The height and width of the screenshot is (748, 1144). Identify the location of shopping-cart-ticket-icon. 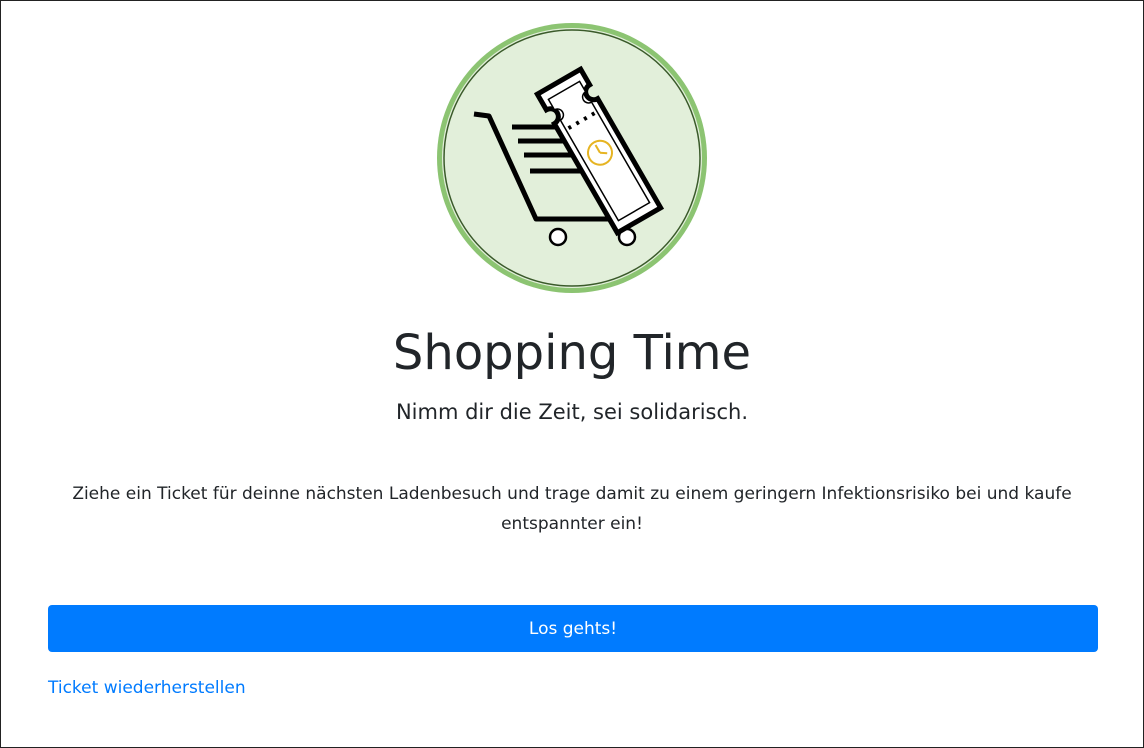
(572, 158).